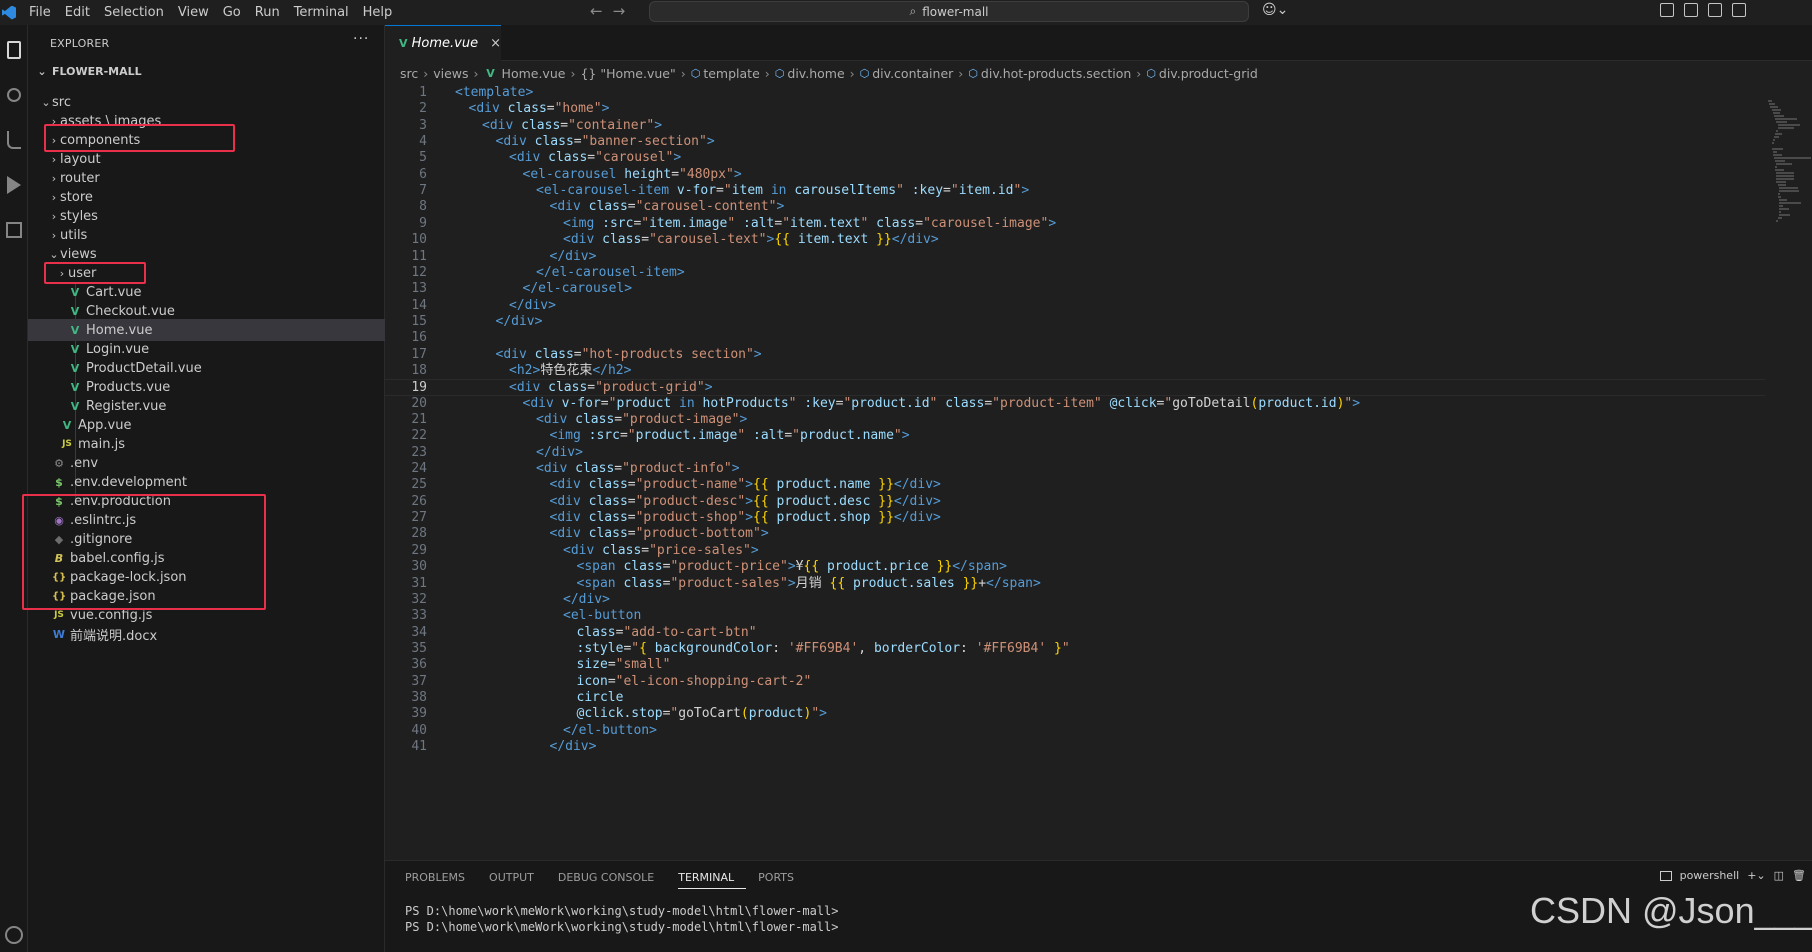 The image size is (1812, 952). What do you see at coordinates (423, 92) in the screenshot?
I see `line-number: 1` at bounding box center [423, 92].